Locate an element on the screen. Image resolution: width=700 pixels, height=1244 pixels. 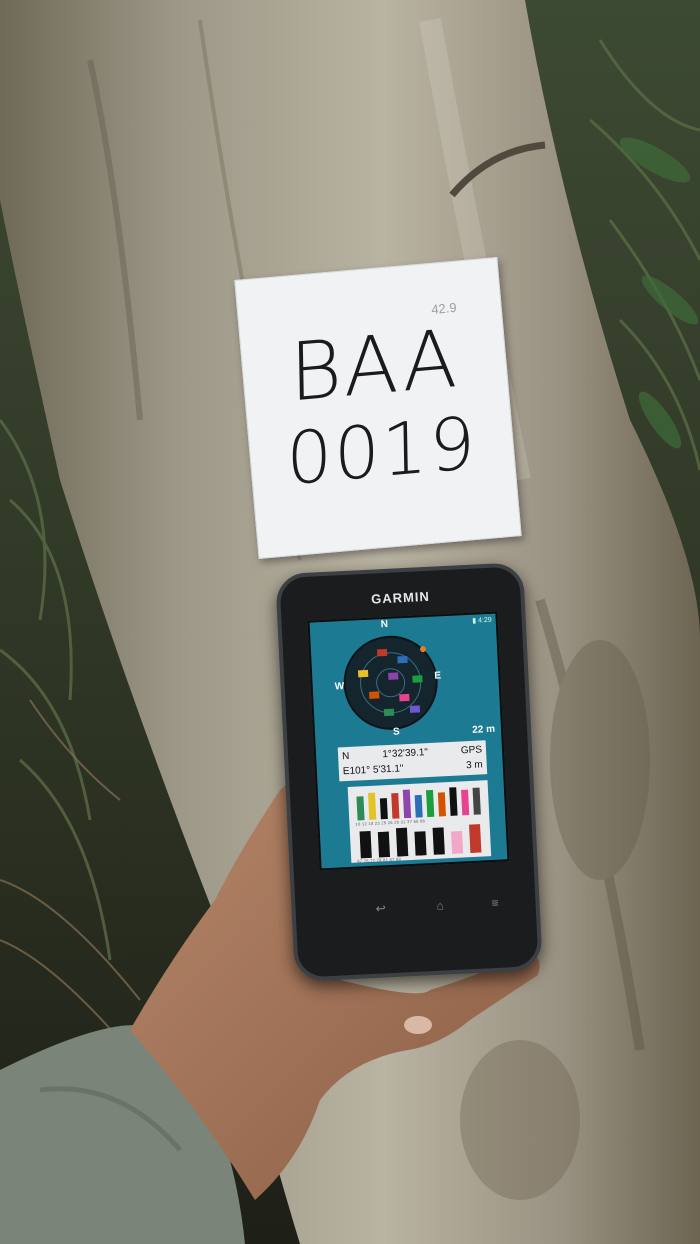
coordinates-panel: N 1°32'39.1" GPS E101° 5'31.1" 3 m is located at coordinates (412, 761).